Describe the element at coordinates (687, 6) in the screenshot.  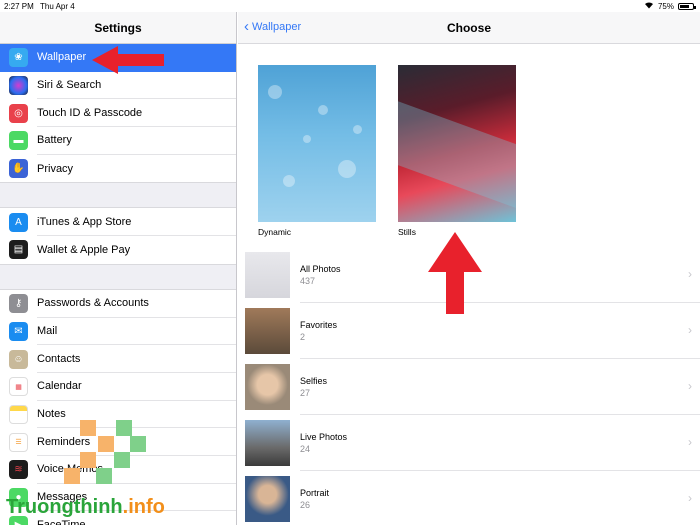
I see `battery-indicator-icon` at that location.